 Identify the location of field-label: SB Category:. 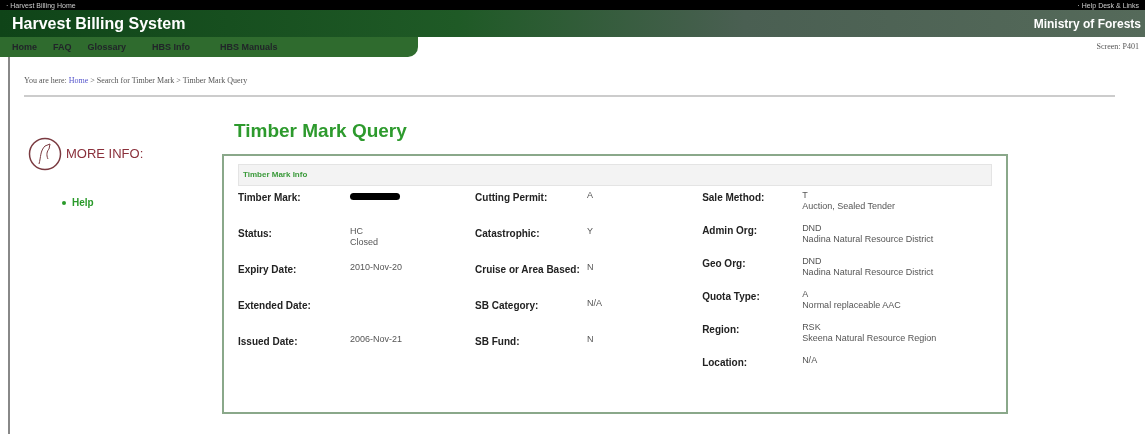
(507, 305).